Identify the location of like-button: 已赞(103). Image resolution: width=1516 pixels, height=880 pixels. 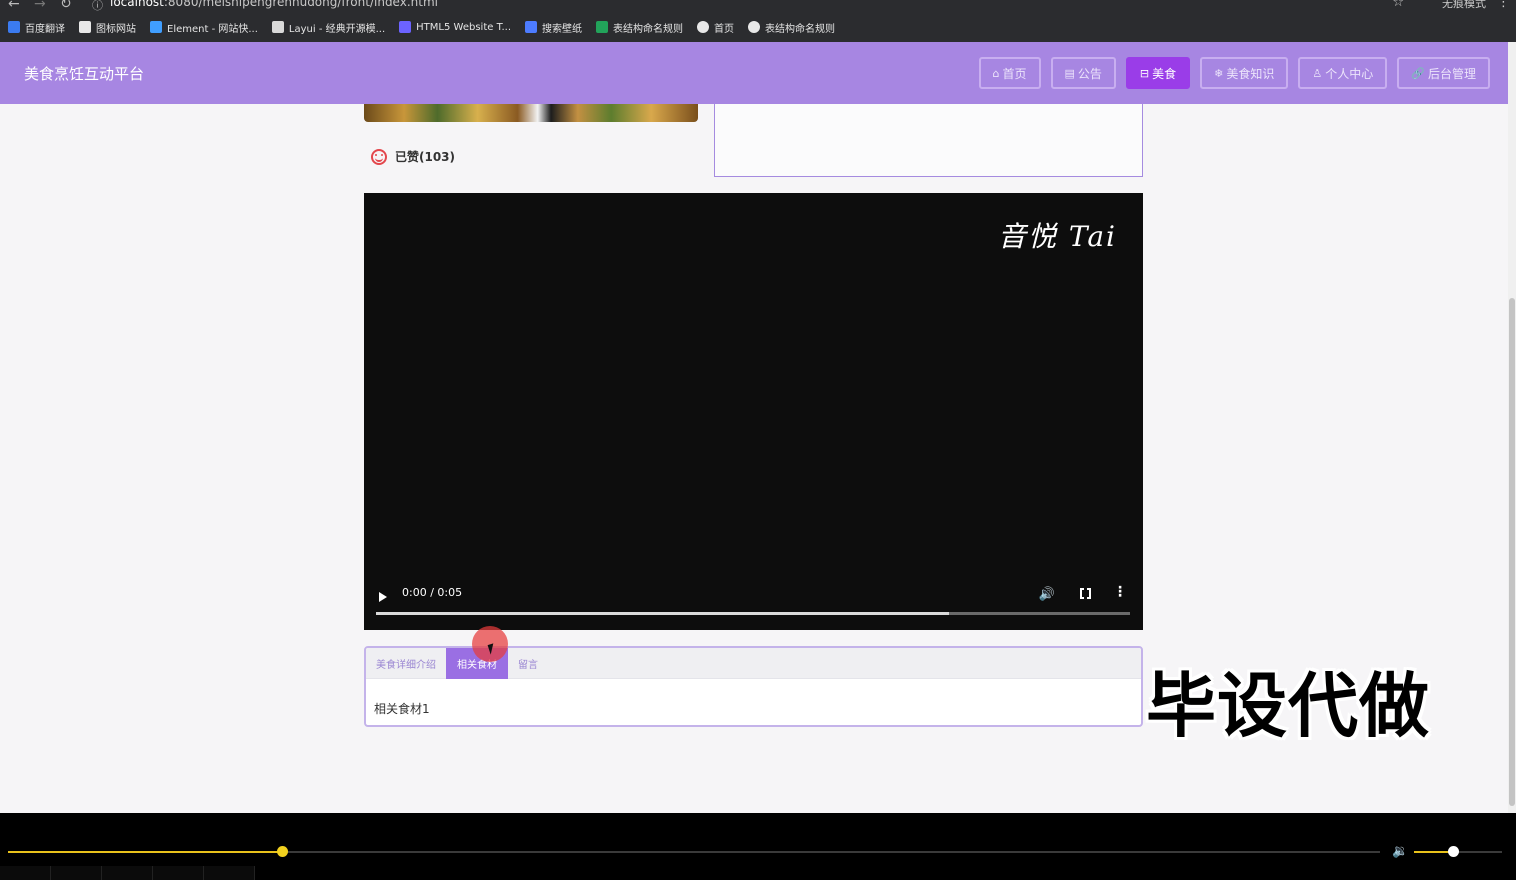
(413, 156).